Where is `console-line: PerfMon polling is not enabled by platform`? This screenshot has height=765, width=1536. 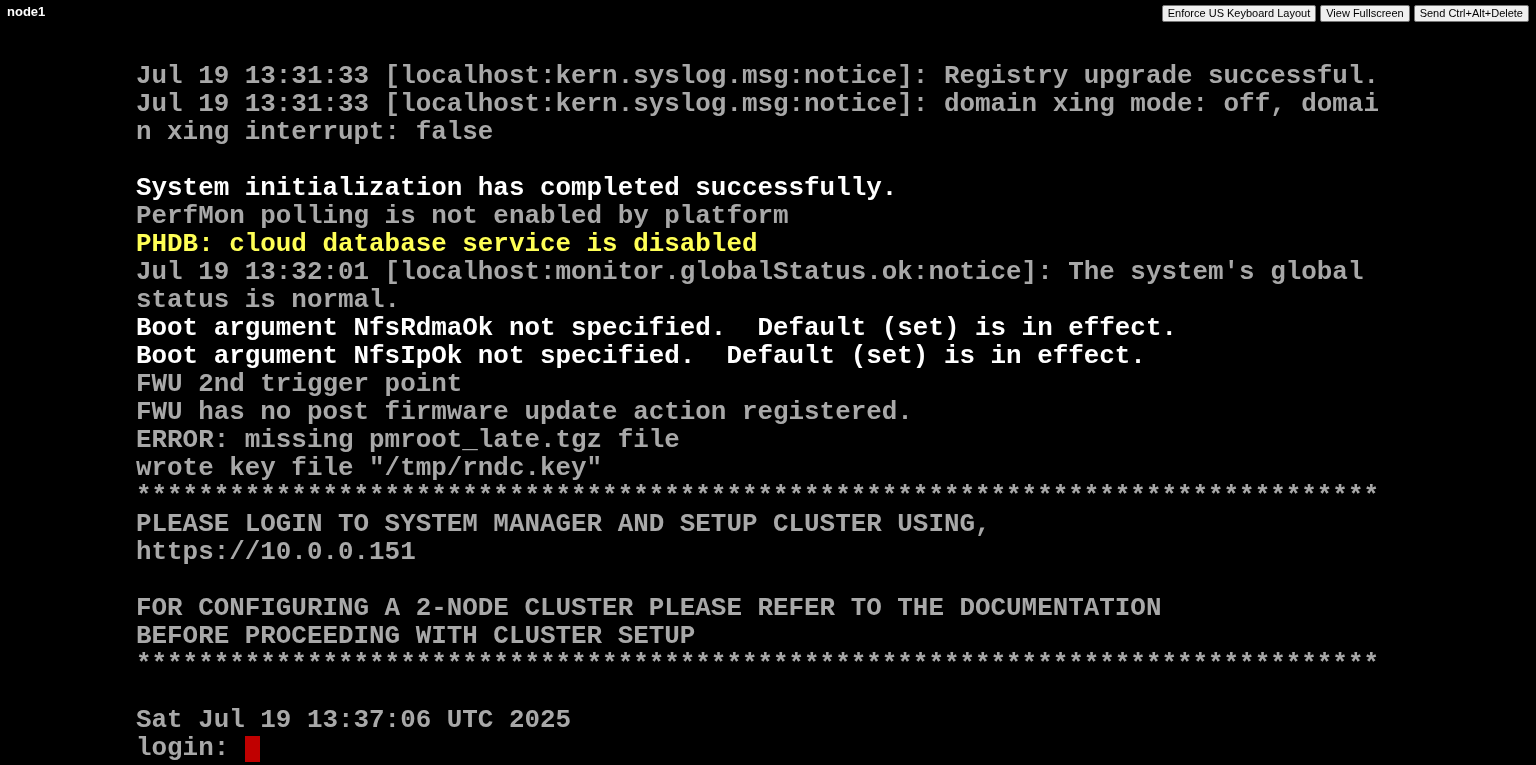 console-line: PerfMon polling is not enabled by platform is located at coordinates (462, 216).